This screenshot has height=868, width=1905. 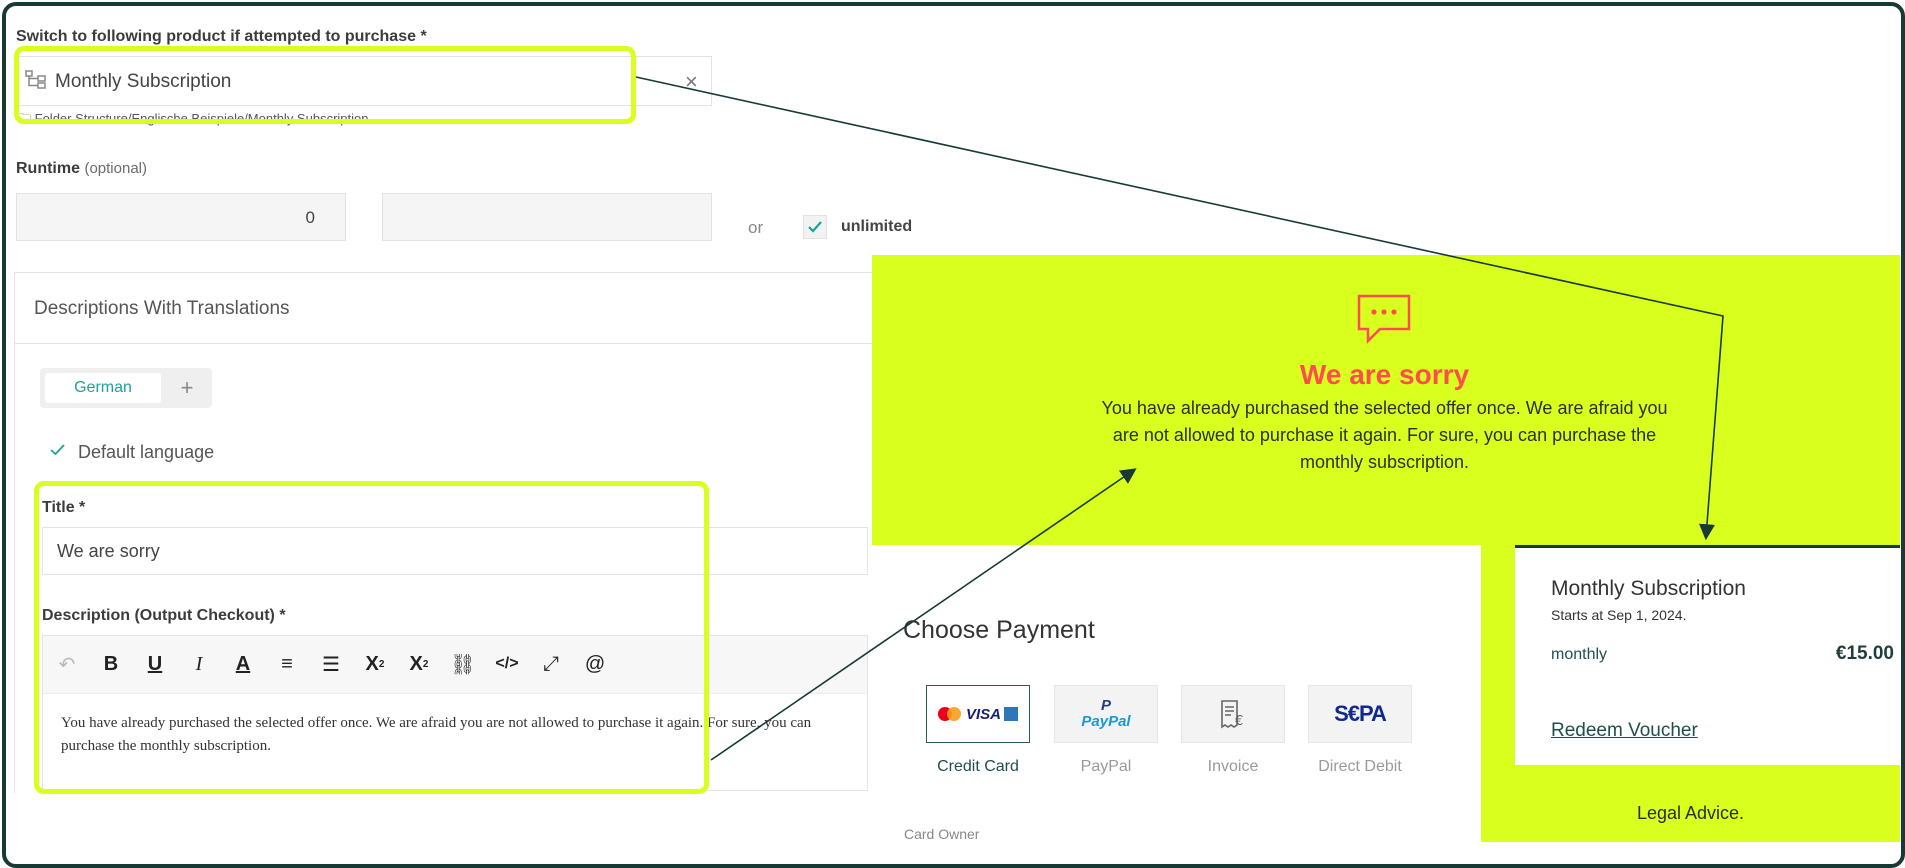 What do you see at coordinates (81, 168) in the screenshot?
I see `runtime-label: Runtime (optional)` at bounding box center [81, 168].